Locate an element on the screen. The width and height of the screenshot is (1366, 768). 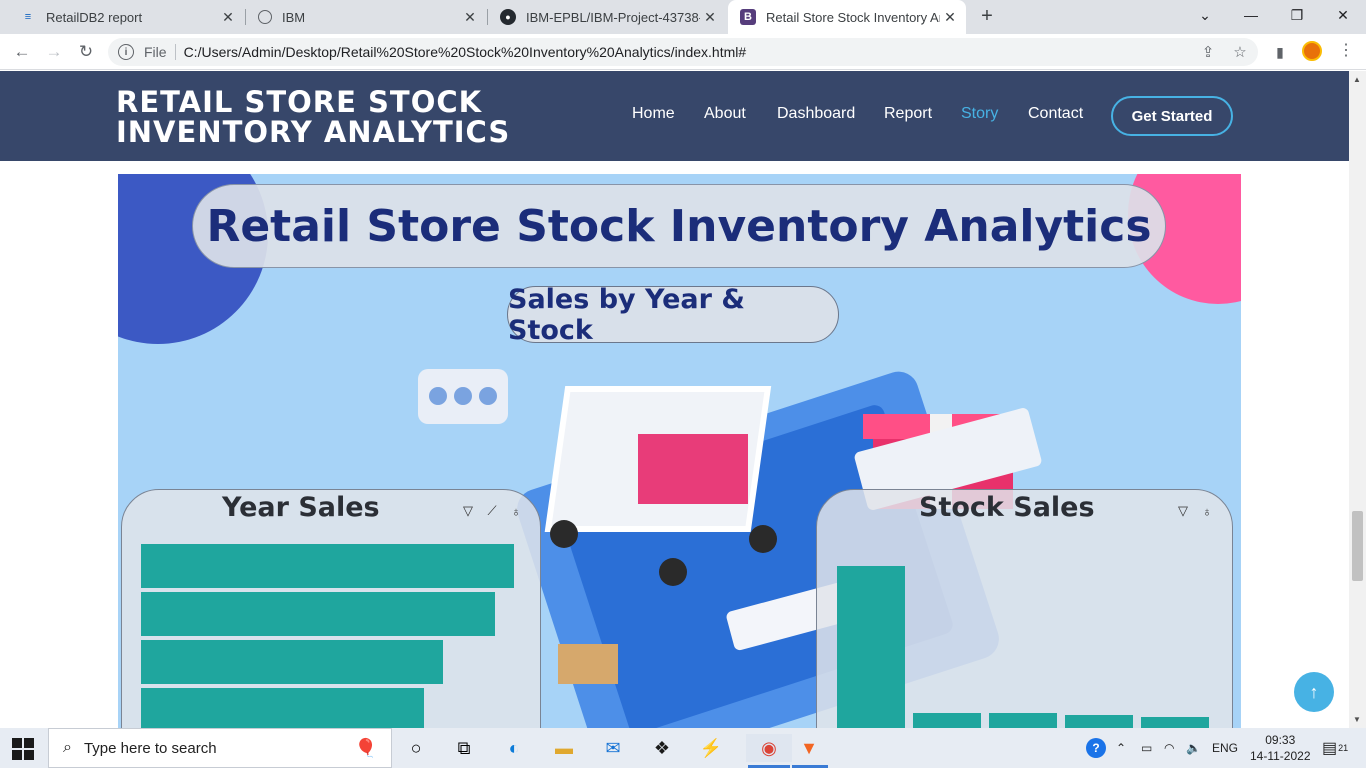
tab-search-button: ⌄ is located at coordinates (1205, 15).